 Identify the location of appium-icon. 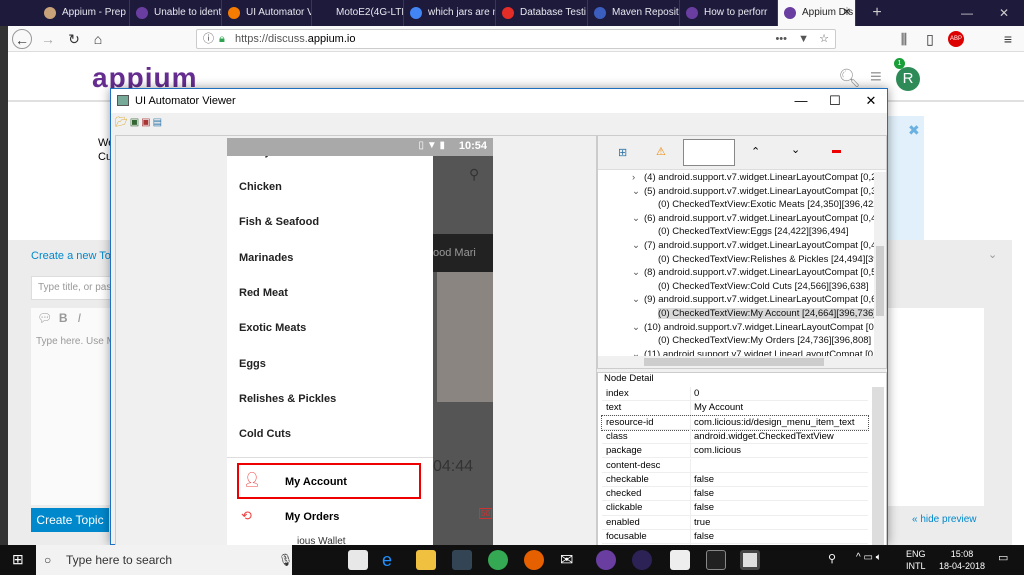
(606, 560).